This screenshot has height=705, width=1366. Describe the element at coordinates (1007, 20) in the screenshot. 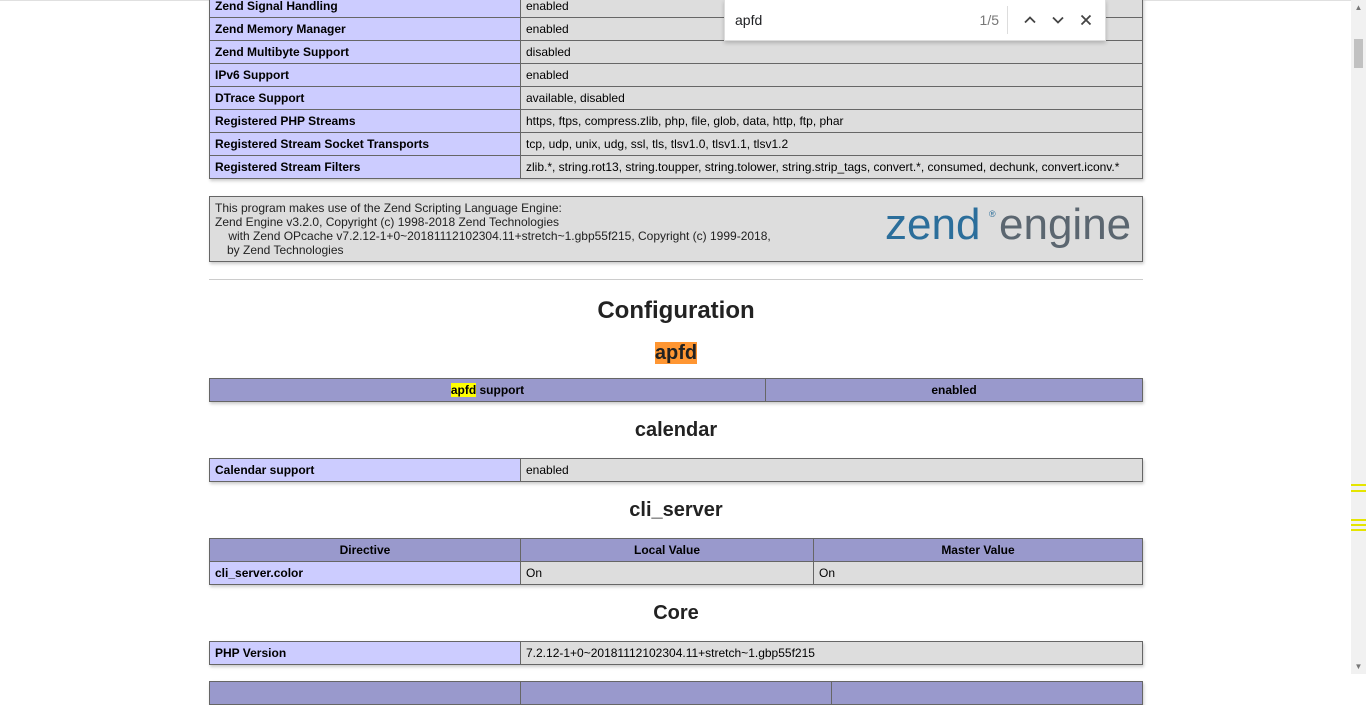

I see `find-divider` at that location.